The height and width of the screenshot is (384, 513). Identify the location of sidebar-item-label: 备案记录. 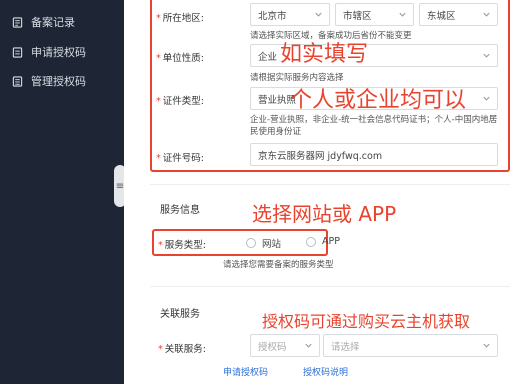
(53, 22).